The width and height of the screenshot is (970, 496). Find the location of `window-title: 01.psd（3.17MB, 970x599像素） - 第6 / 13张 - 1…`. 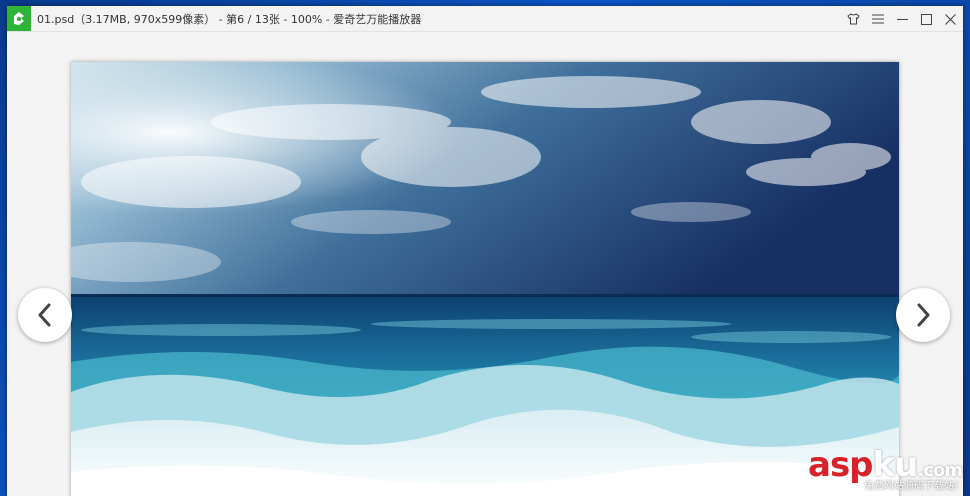

window-title: 01.psd（3.17MB, 970x599像素） - 第6 / 13张 - 1… is located at coordinates (229, 19).